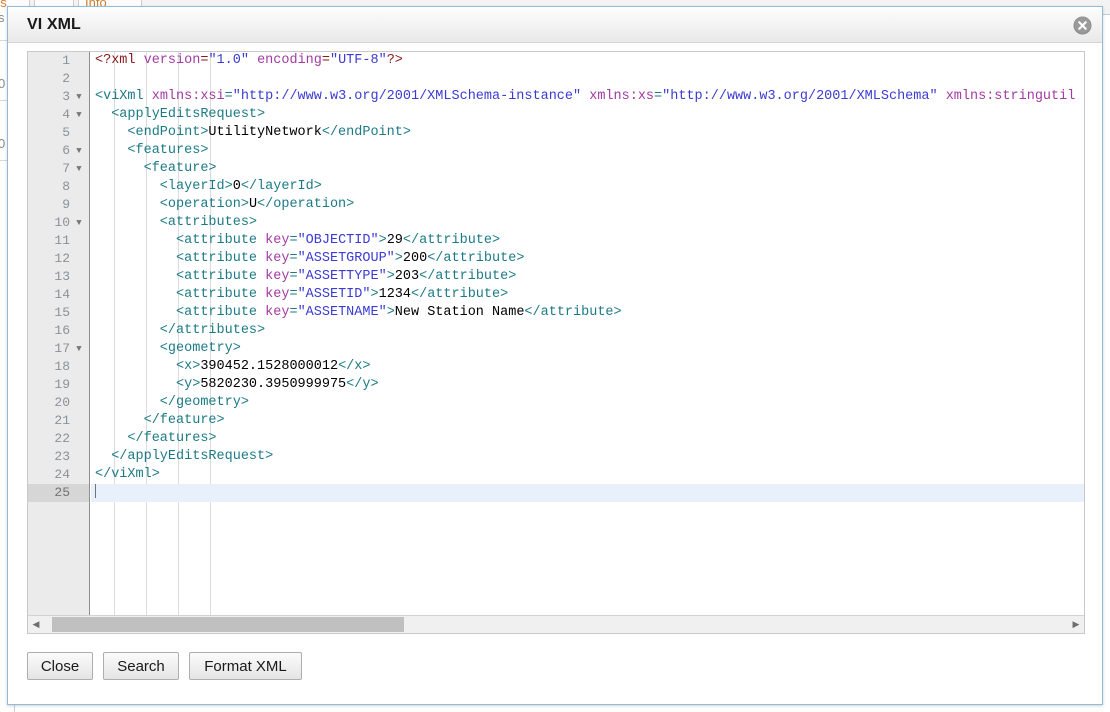  What do you see at coordinates (587, 457) in the screenshot?
I see `code-line-23: </applyEditsRequest>` at bounding box center [587, 457].